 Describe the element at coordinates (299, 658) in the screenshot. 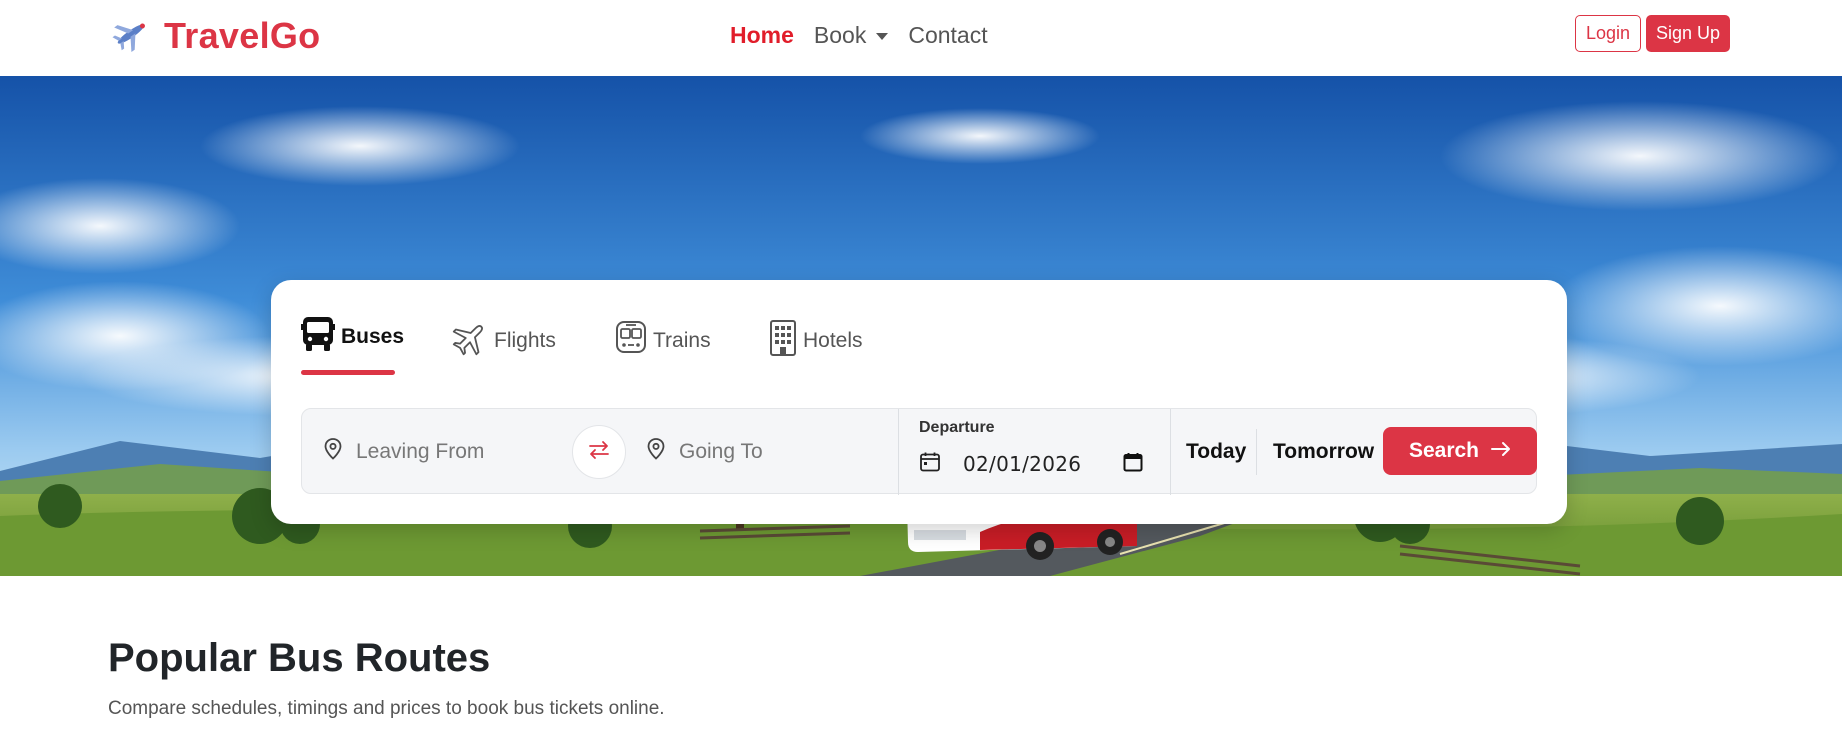

I see `popular-routes-title: Popular Bus Routes` at that location.